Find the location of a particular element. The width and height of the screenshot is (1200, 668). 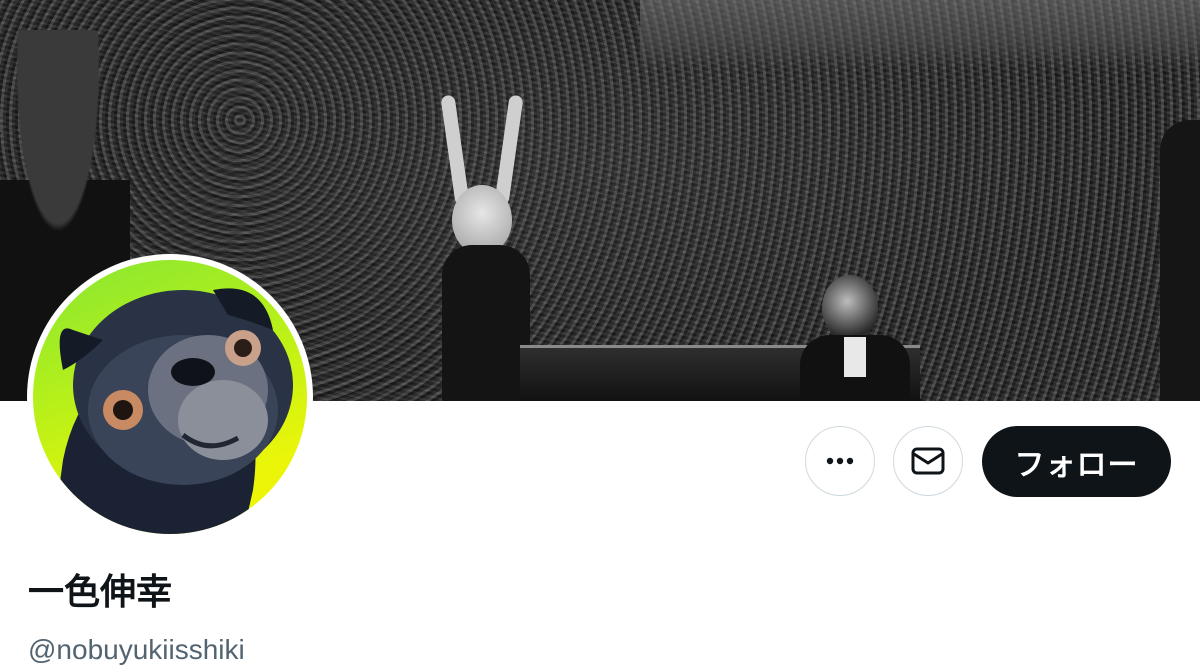

more-horizontal-icon is located at coordinates (840, 461).